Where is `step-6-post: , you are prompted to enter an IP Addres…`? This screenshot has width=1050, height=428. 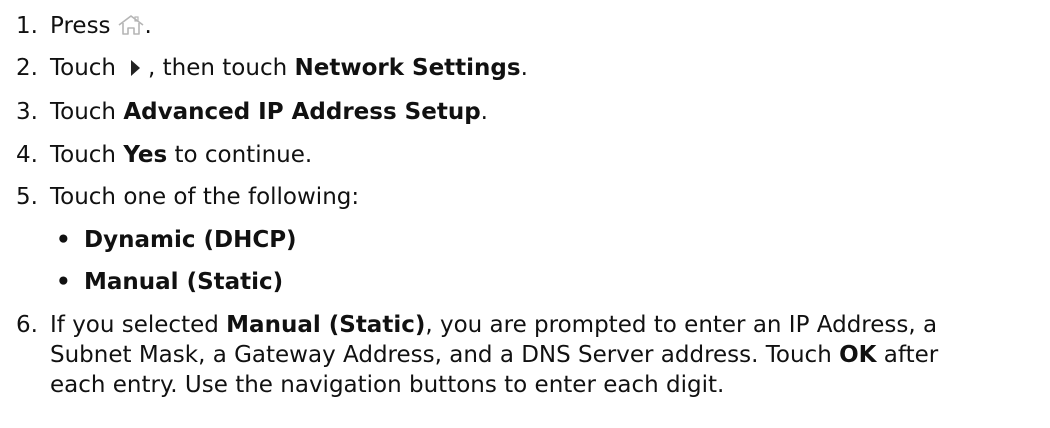
step-6-post: , you are prompted to enter an IP Addres… is located at coordinates (681, 325).